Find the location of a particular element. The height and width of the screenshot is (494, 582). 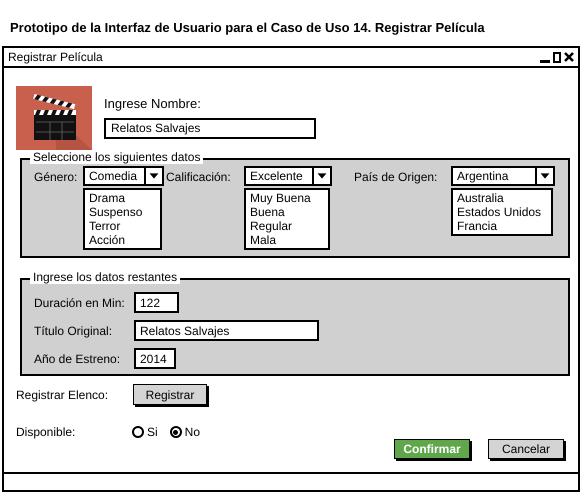

maximize-icon is located at coordinates (557, 57).